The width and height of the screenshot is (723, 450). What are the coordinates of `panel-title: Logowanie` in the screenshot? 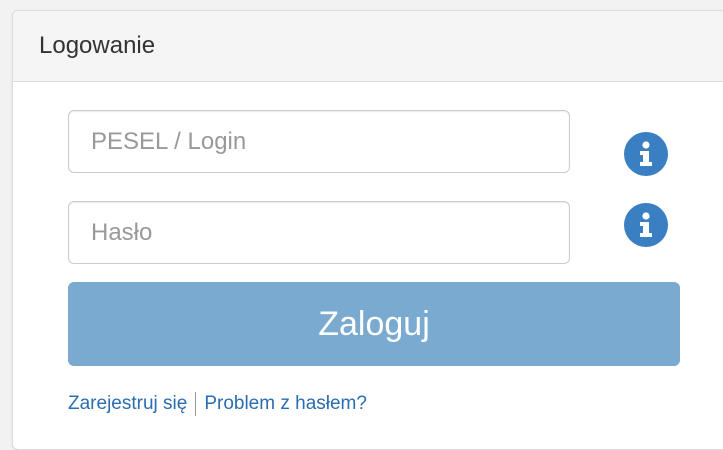 It's located at (97, 45).